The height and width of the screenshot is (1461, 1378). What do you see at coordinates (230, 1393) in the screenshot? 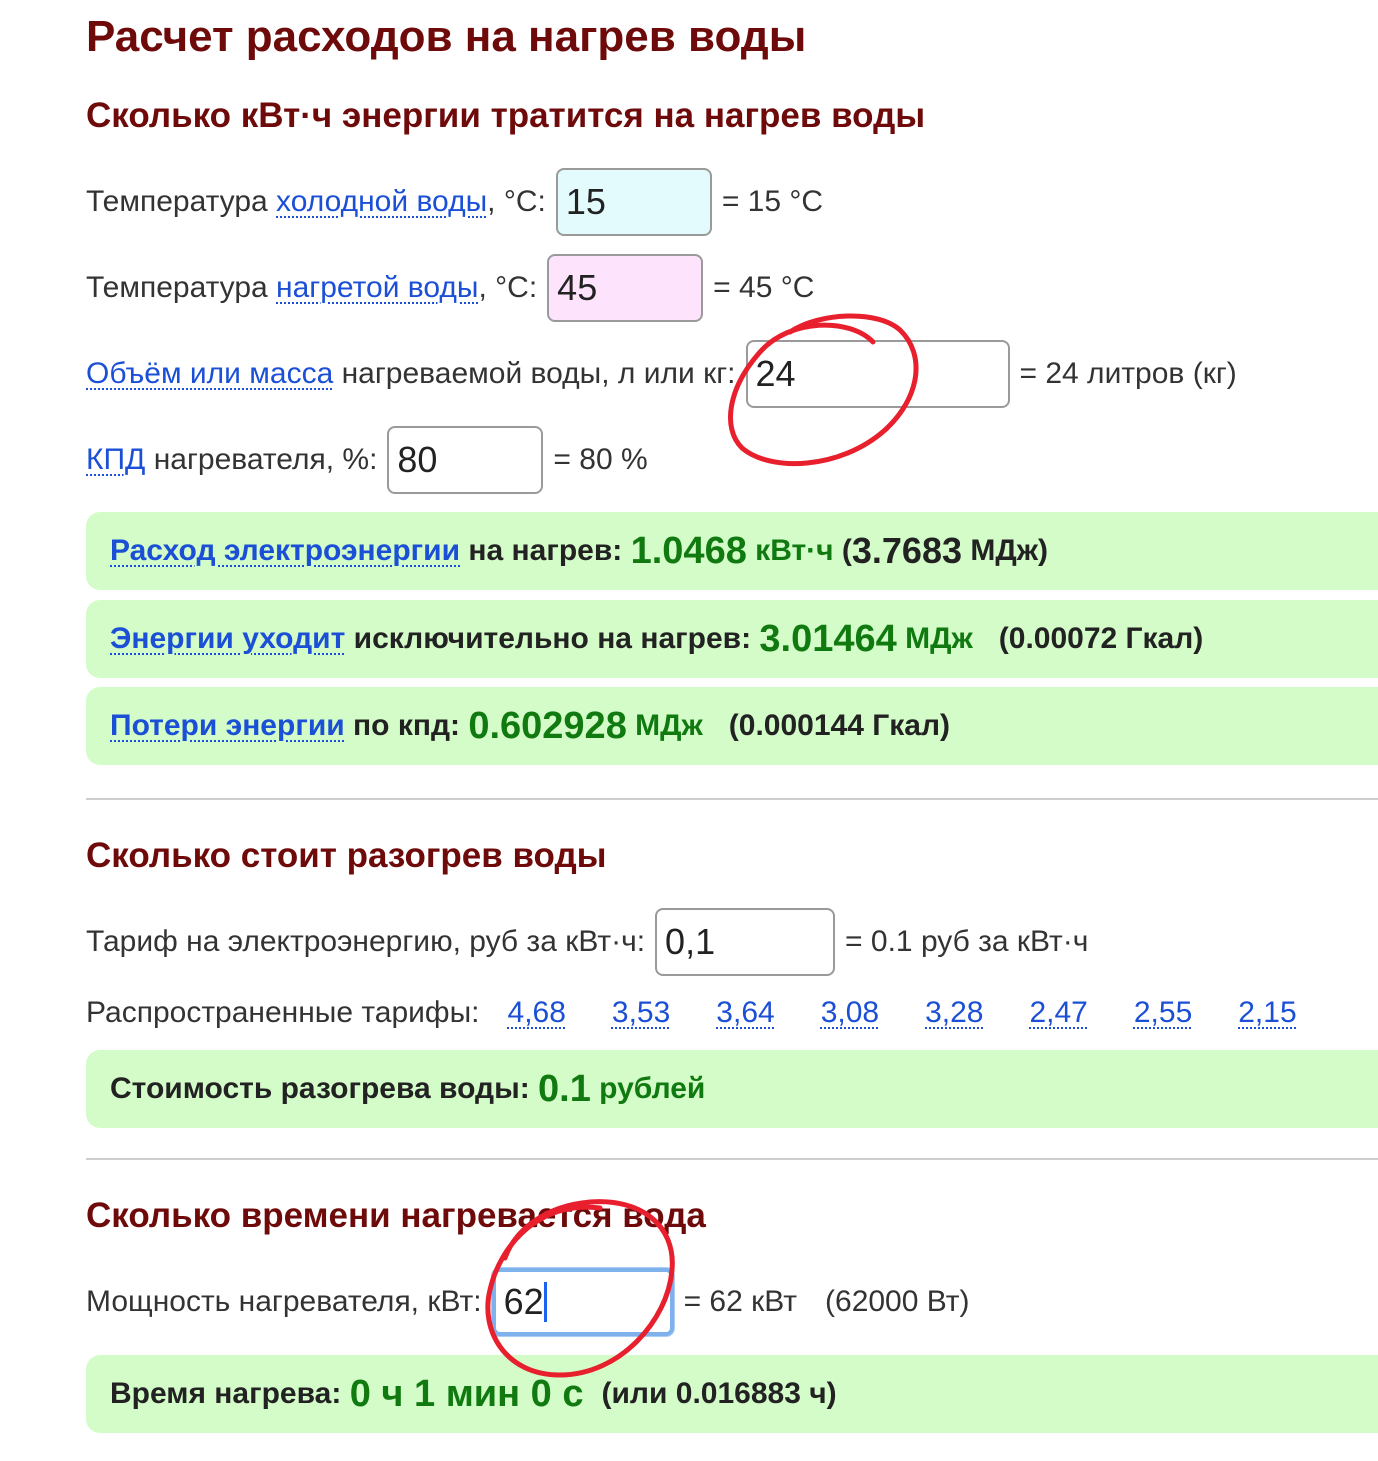
I see `heating-time-label: Время нагрева:` at bounding box center [230, 1393].